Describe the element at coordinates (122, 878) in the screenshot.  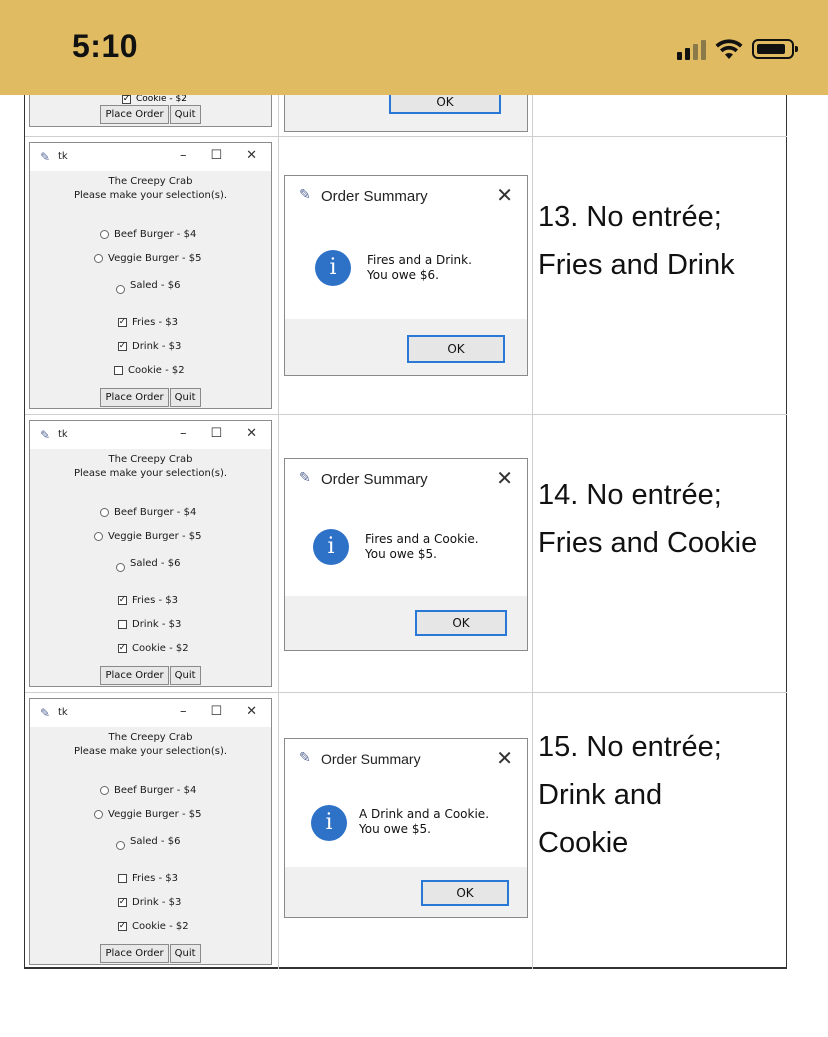
I see `checkbox-fries` at that location.